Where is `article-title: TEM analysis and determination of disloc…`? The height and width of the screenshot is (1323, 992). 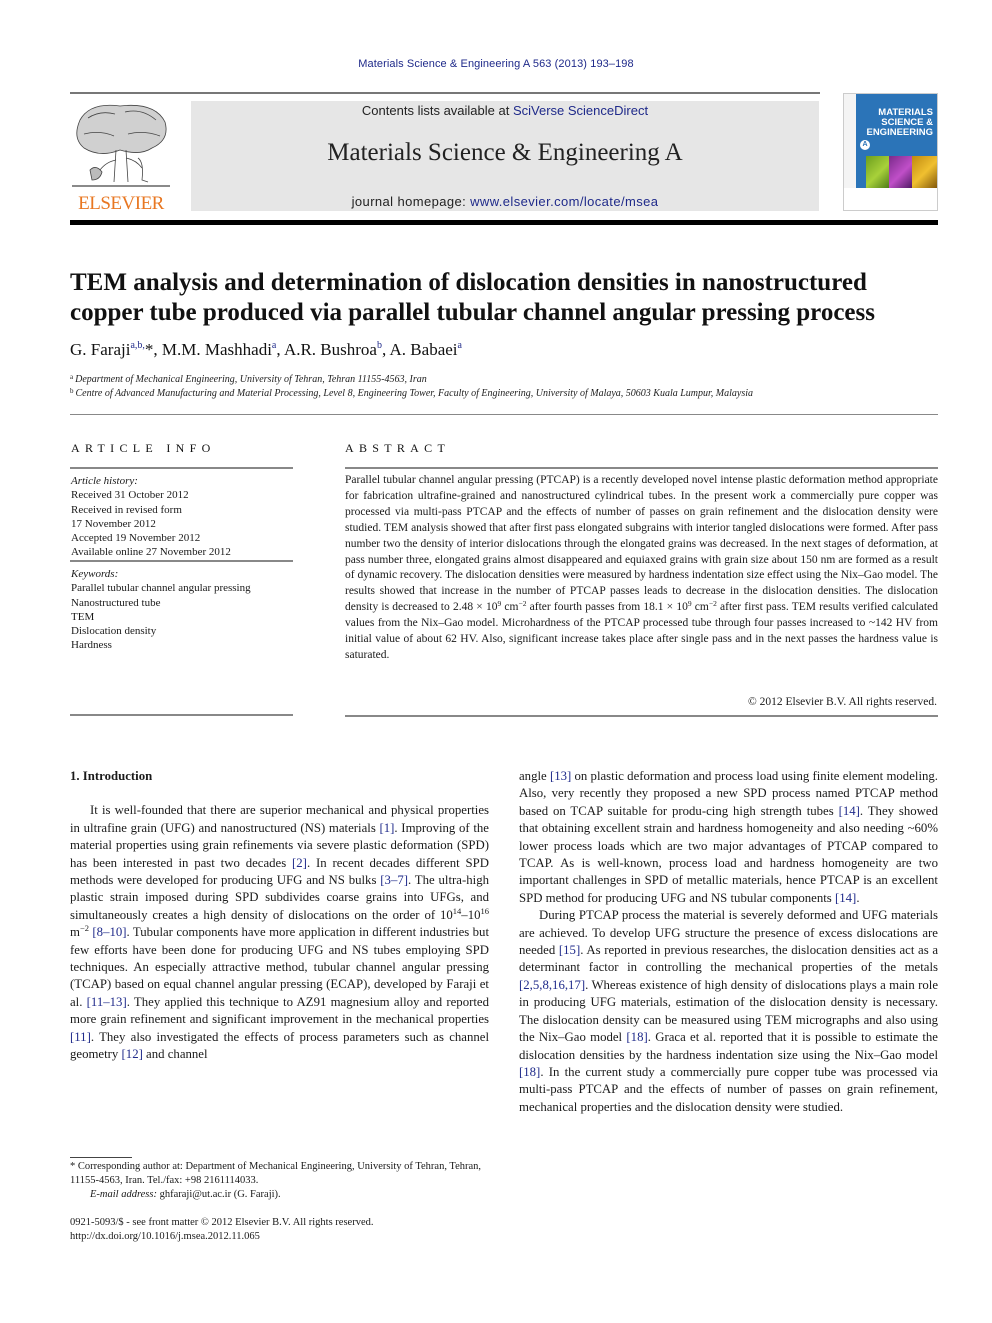
article-title: TEM analysis and determination of disloc… is located at coordinates (472, 297).